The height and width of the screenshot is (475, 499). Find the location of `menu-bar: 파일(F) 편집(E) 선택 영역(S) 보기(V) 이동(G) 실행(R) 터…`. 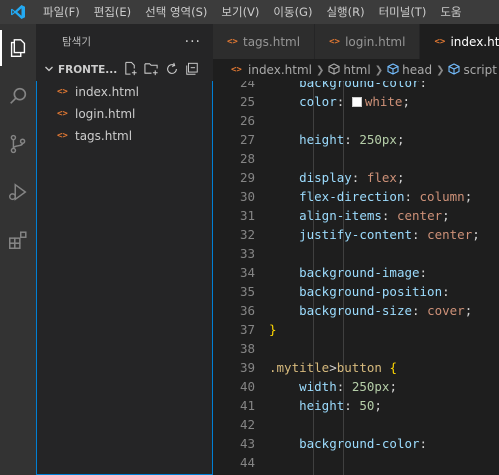

menu-bar: 파일(F) 편집(E) 선택 영역(S) 보기(V) 이동(G) 실행(R) 터… is located at coordinates (249, 12).